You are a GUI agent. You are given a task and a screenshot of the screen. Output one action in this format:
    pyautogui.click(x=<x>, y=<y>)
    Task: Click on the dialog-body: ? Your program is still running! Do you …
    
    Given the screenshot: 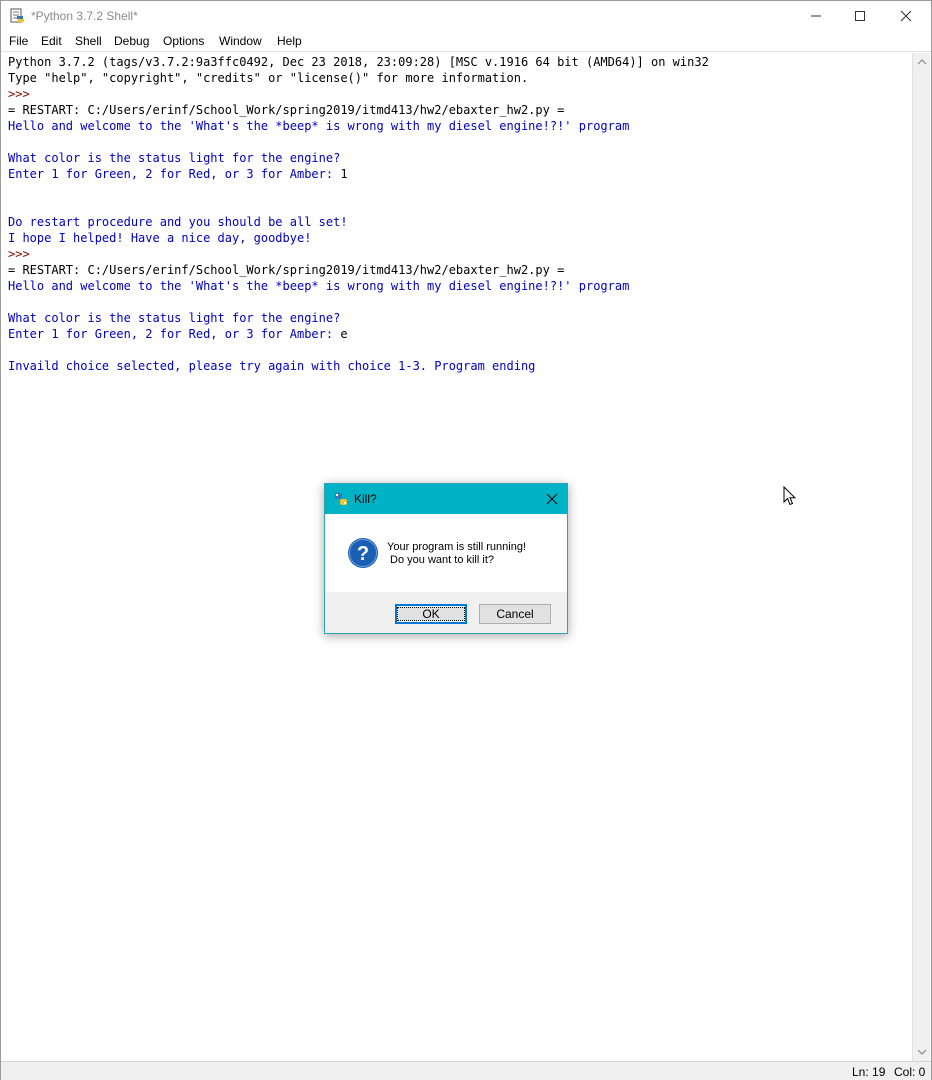 What is the action you would take?
    pyautogui.click(x=446, y=553)
    